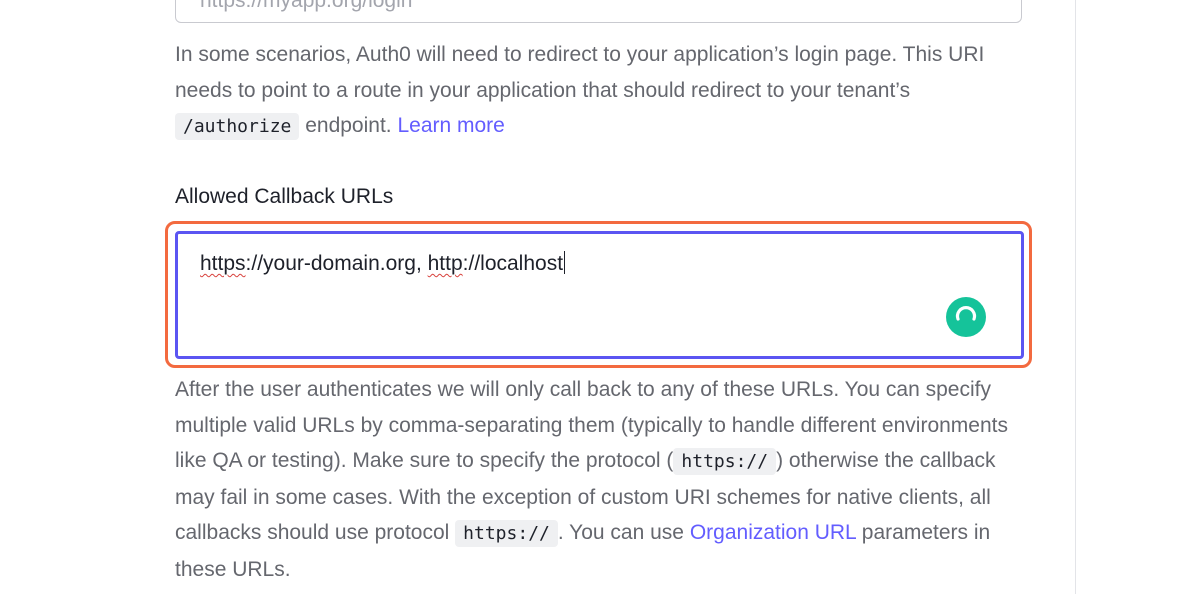  Describe the element at coordinates (237, 126) in the screenshot. I see `authorize-code: /authorize` at that location.